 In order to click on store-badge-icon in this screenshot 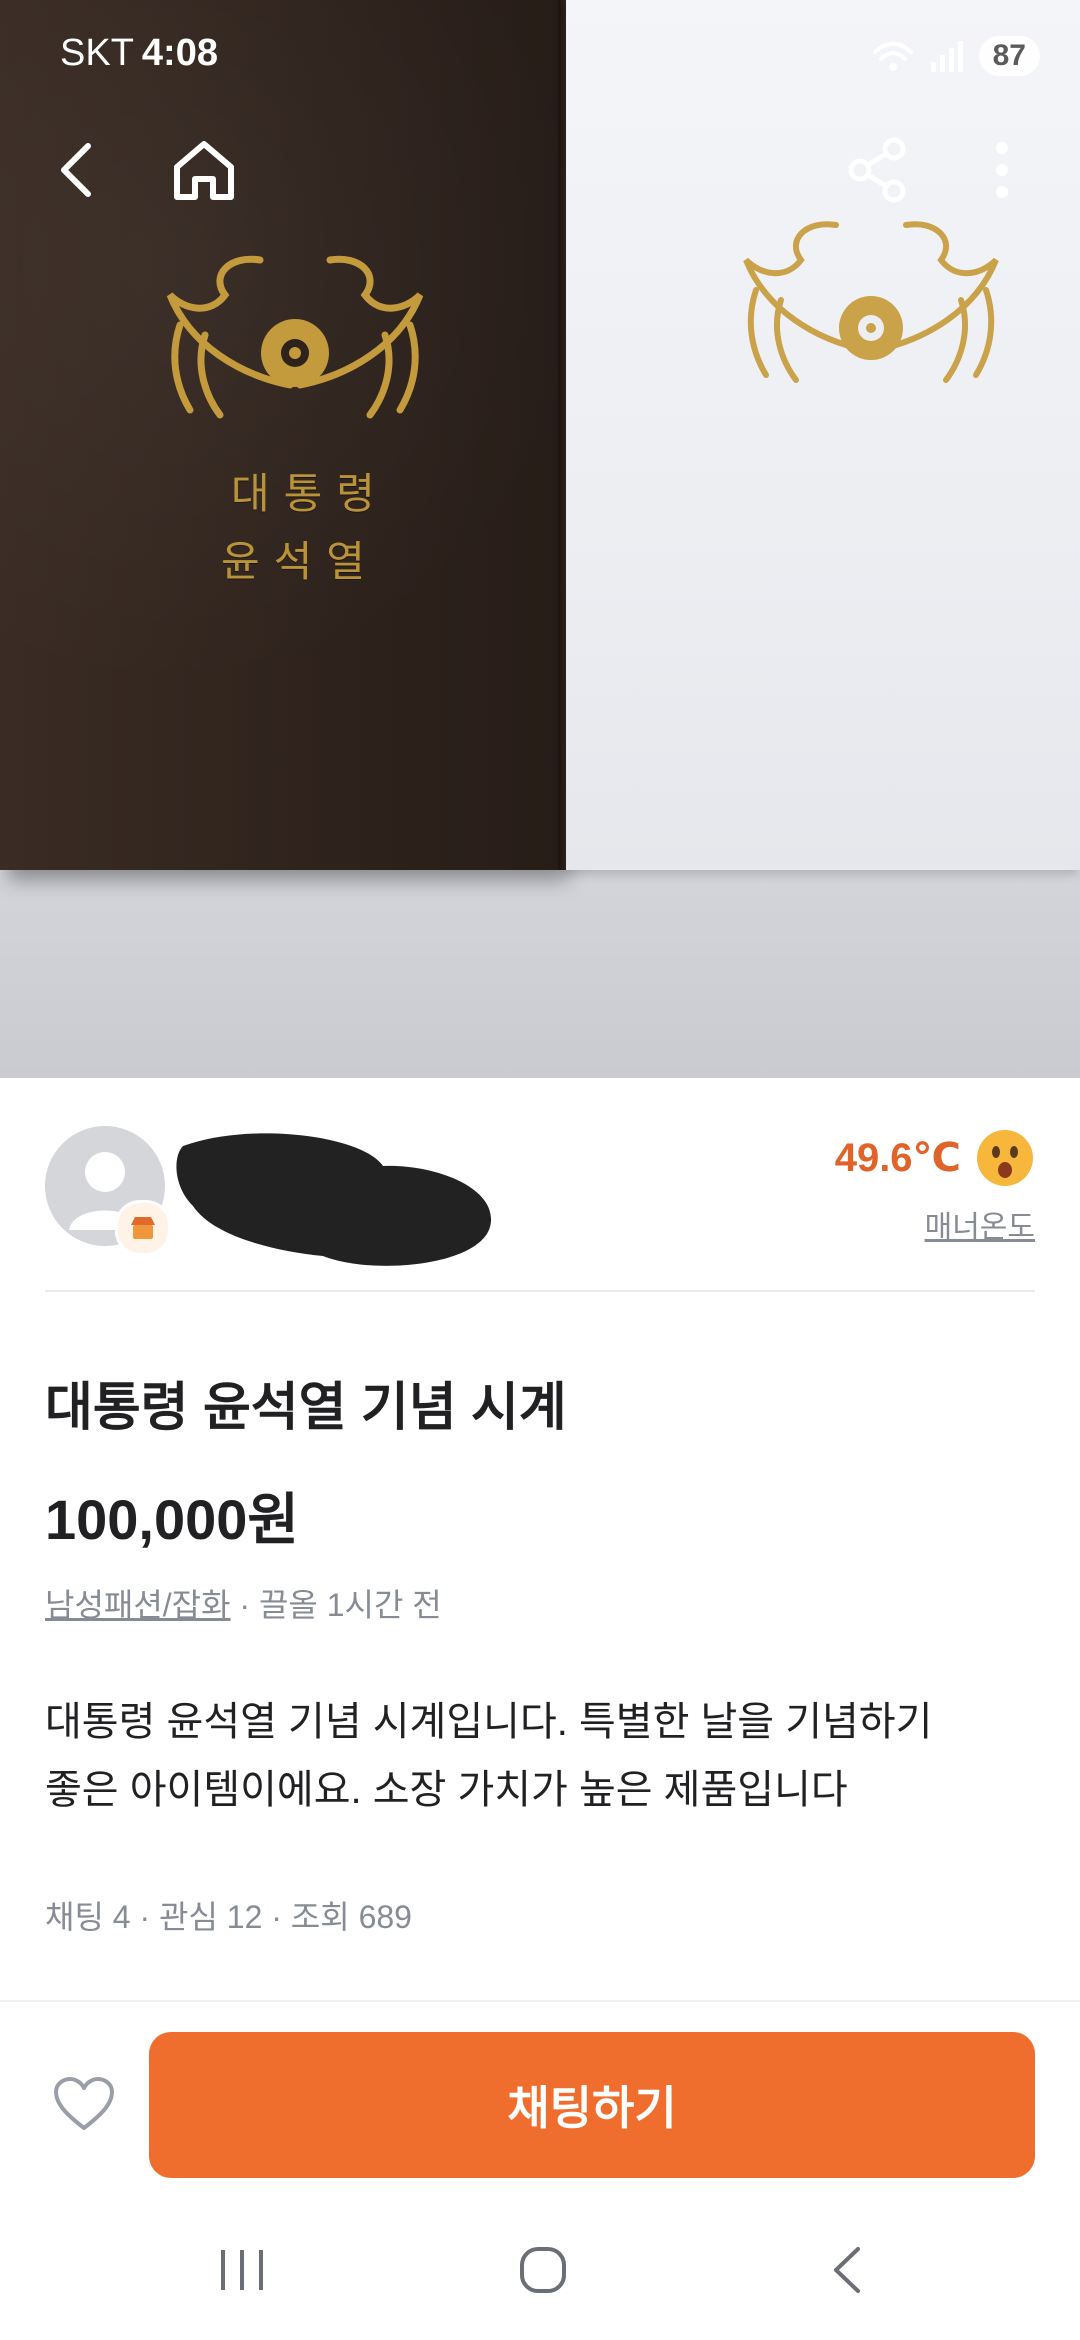, I will do `click(143, 1228)`.